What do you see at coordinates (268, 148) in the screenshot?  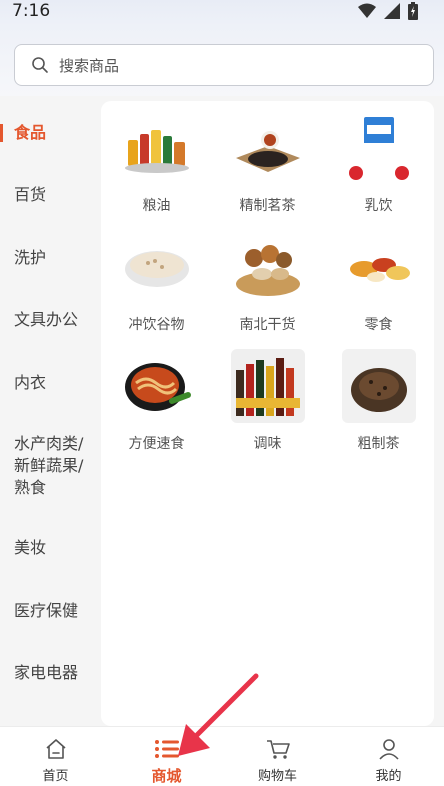 I see `tea-icon` at bounding box center [268, 148].